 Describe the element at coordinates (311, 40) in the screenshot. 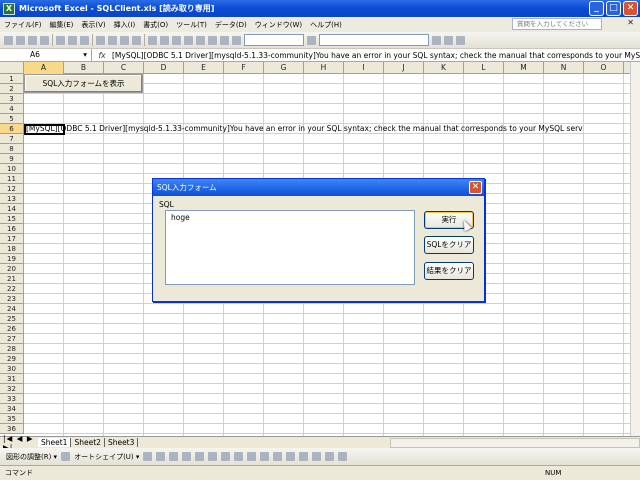

I see `help-icon` at that location.